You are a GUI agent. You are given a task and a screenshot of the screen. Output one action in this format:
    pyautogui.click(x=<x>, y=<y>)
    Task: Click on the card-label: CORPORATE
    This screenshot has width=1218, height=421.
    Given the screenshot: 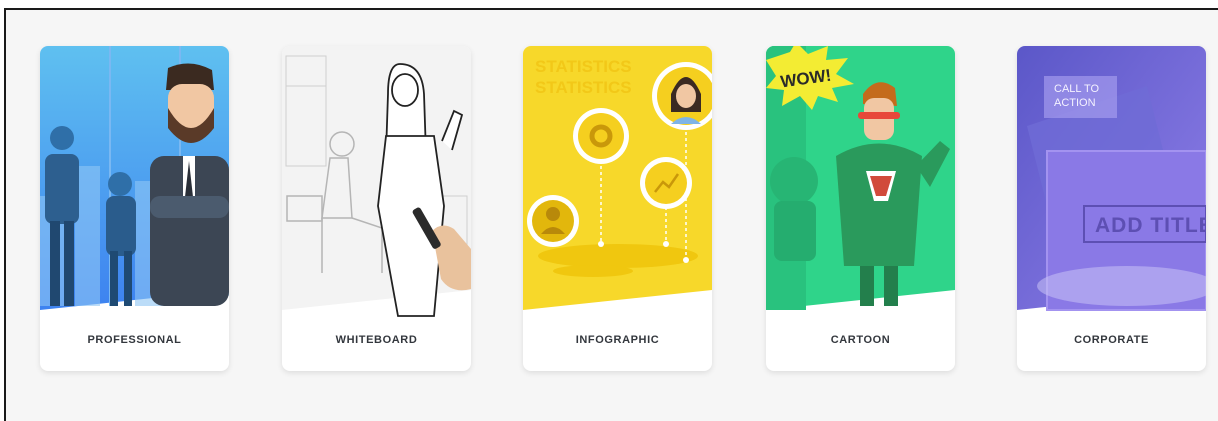 What is the action you would take?
    pyautogui.click(x=1111, y=340)
    